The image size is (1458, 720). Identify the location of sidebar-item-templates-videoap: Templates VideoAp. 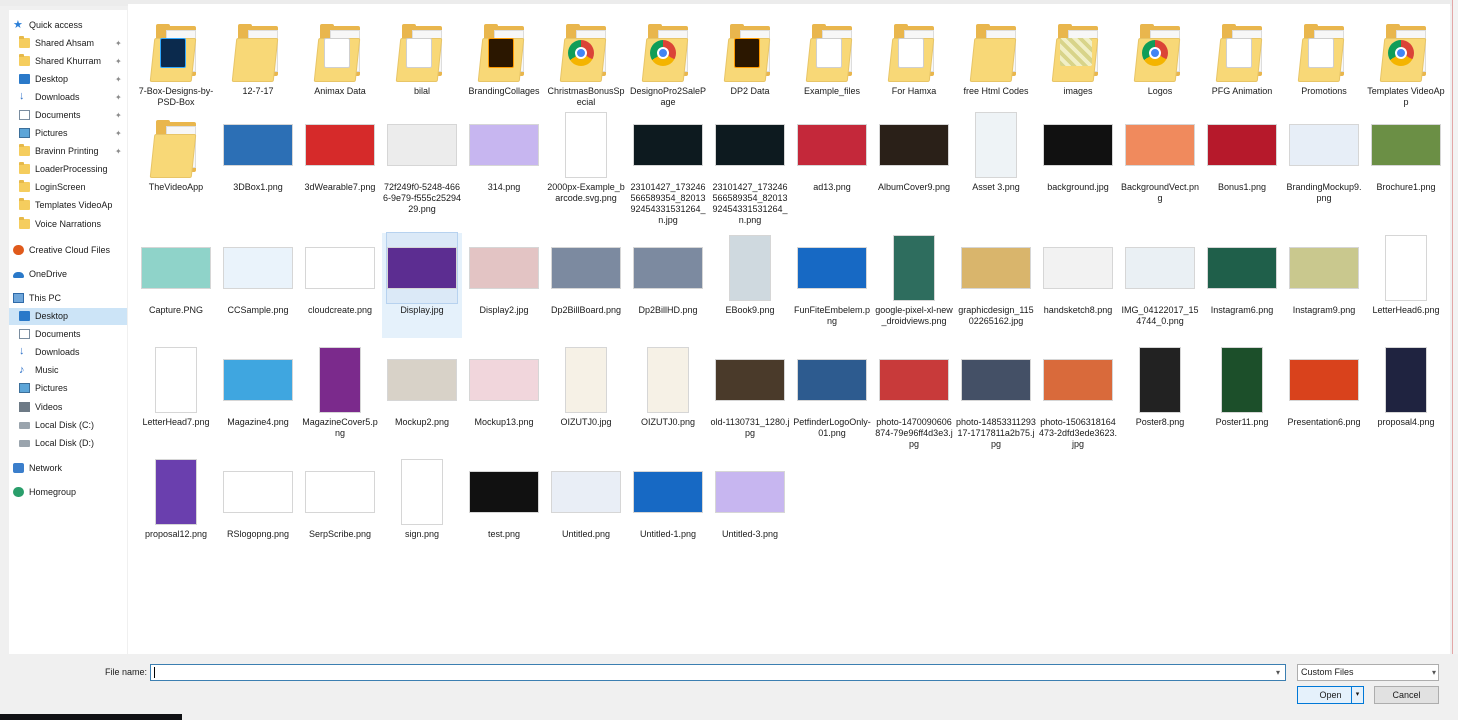
(68, 205).